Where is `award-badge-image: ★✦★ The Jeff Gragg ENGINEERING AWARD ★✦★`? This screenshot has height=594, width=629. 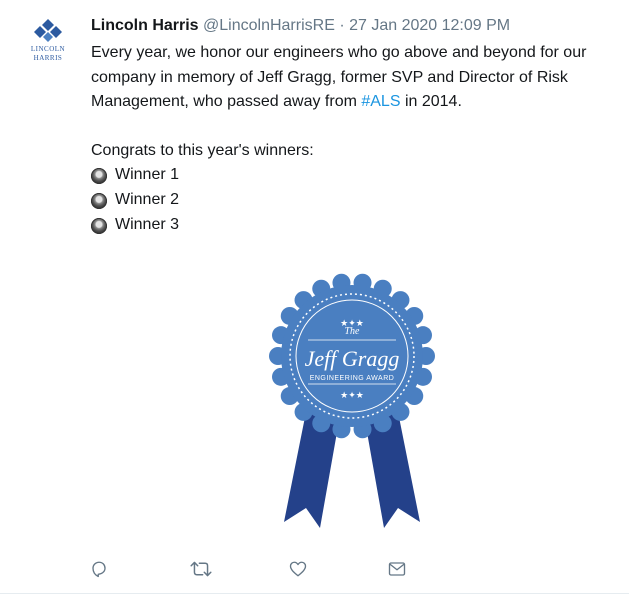
award-badge-image: ★✦★ The Jeff Gragg ENGINEERING AWARD ★✦★ is located at coordinates (352, 402).